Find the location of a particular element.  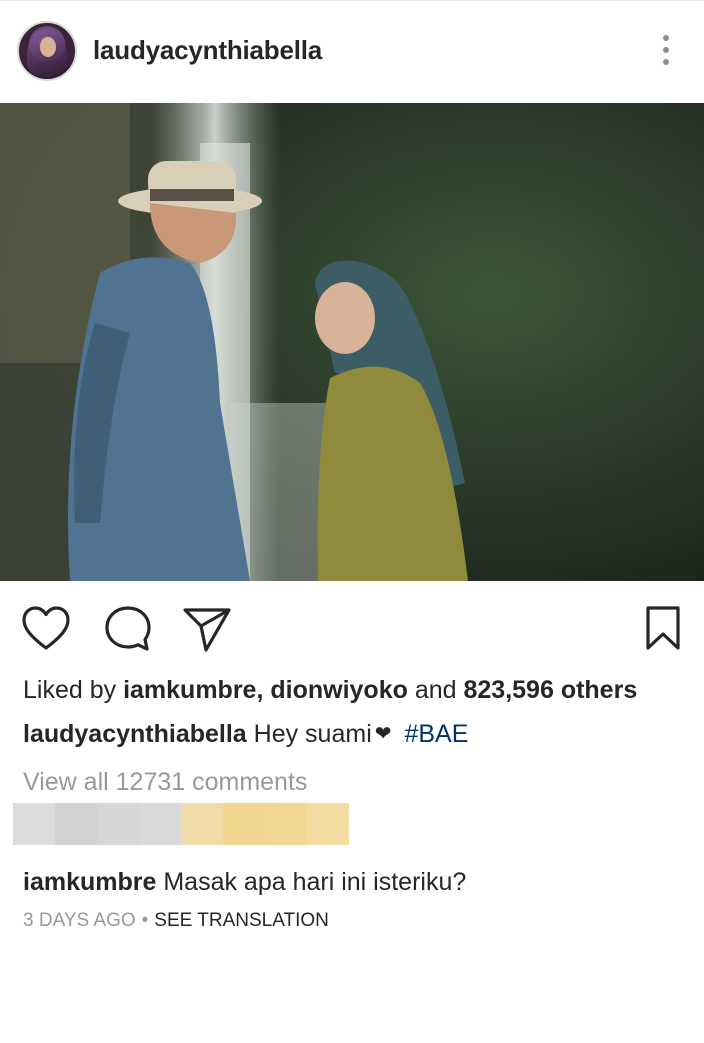

likes-and: and is located at coordinates (435, 690).